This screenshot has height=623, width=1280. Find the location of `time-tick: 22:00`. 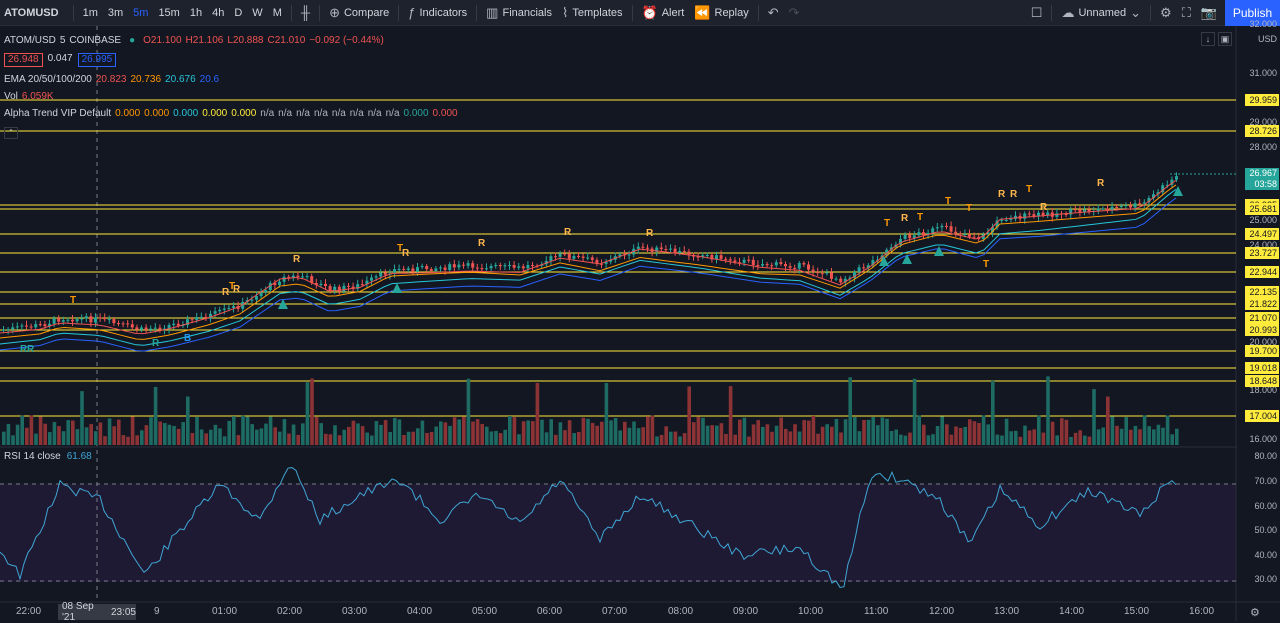

time-tick: 22:00 is located at coordinates (29, 611).